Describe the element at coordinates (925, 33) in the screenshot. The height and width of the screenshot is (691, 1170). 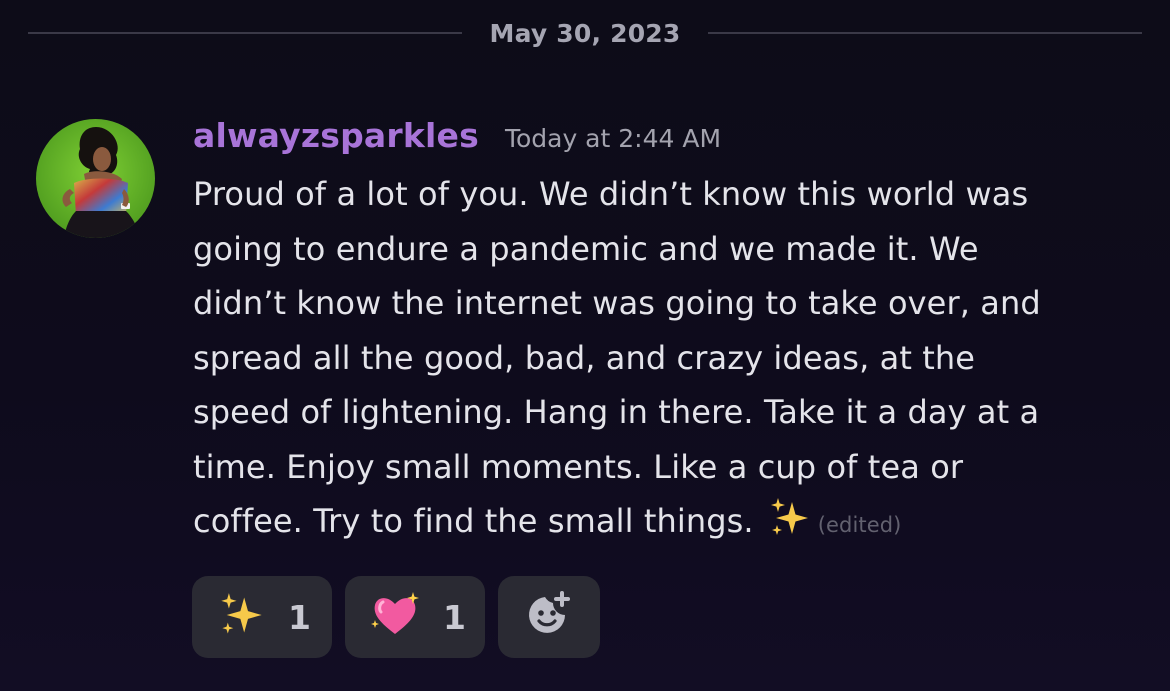
I see `divider-line-right` at that location.